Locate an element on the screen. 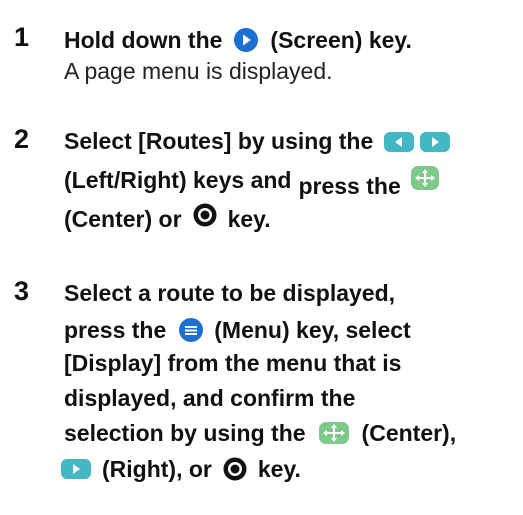 The image size is (523, 515). step-3-line-1: Select a route to be displayed, is located at coordinates (230, 293).